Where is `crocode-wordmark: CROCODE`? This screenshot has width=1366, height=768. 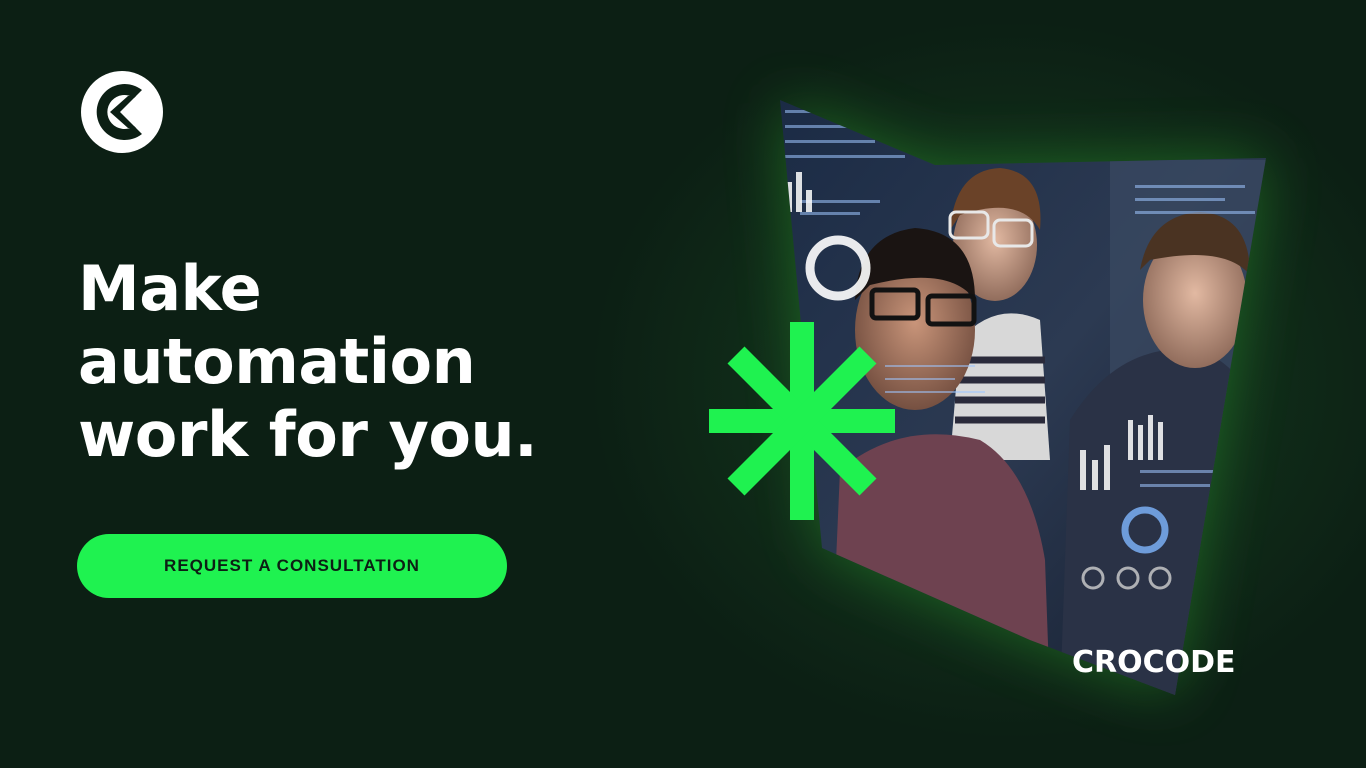 crocode-wordmark: CROCODE is located at coordinates (1154, 662).